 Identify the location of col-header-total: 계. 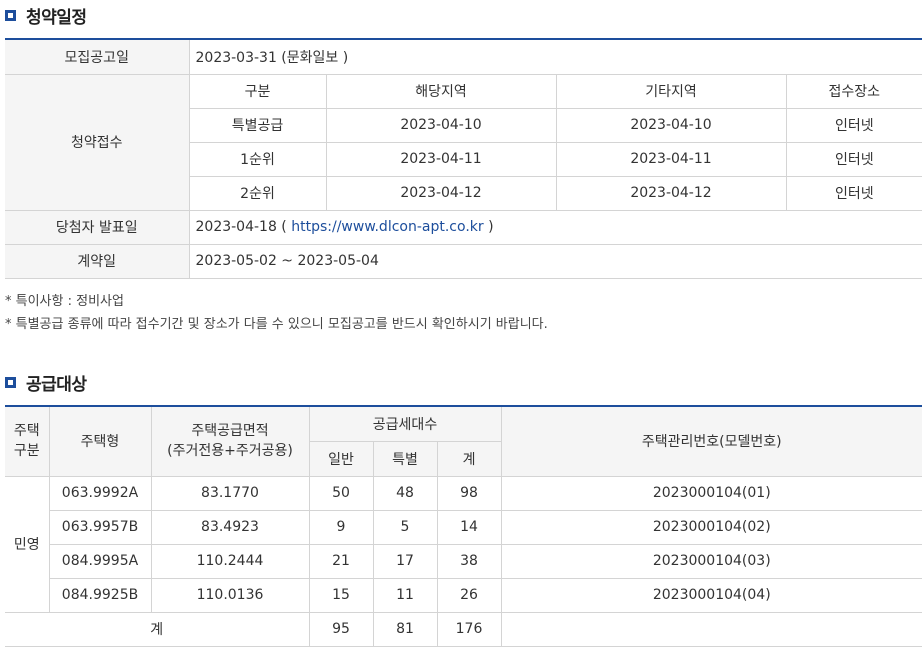
(469, 458).